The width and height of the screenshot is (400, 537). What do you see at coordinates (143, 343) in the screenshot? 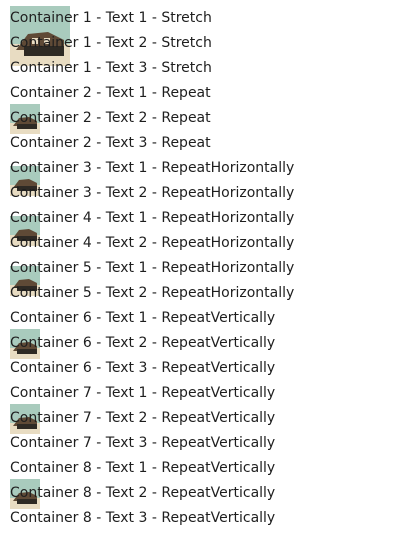
I see `container-6-text-2: Container 6 - Text 2 - RepeatVertically` at bounding box center [143, 343].